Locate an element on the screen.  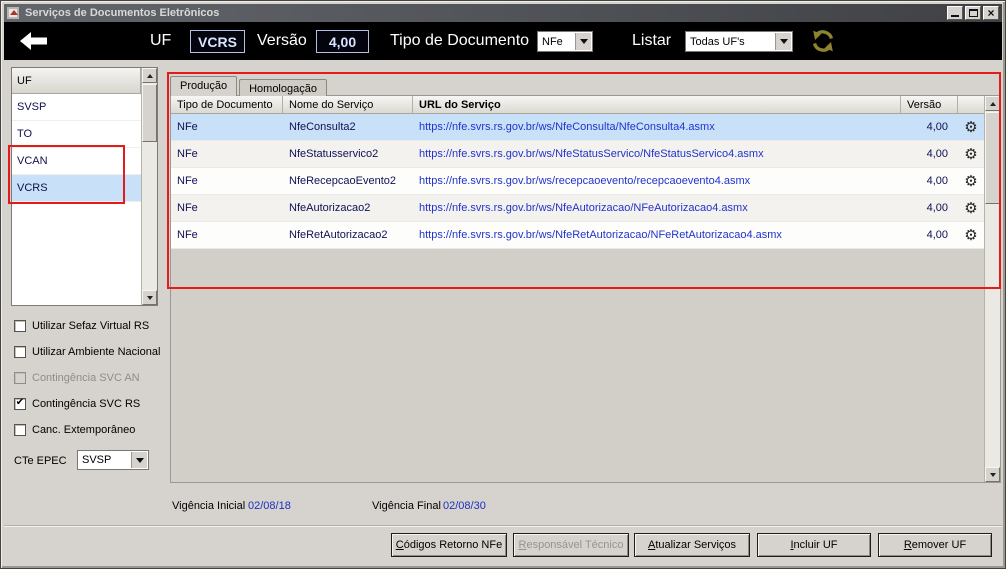
checkbox-label: Canc. Extemporâneo is located at coordinates (84, 430).